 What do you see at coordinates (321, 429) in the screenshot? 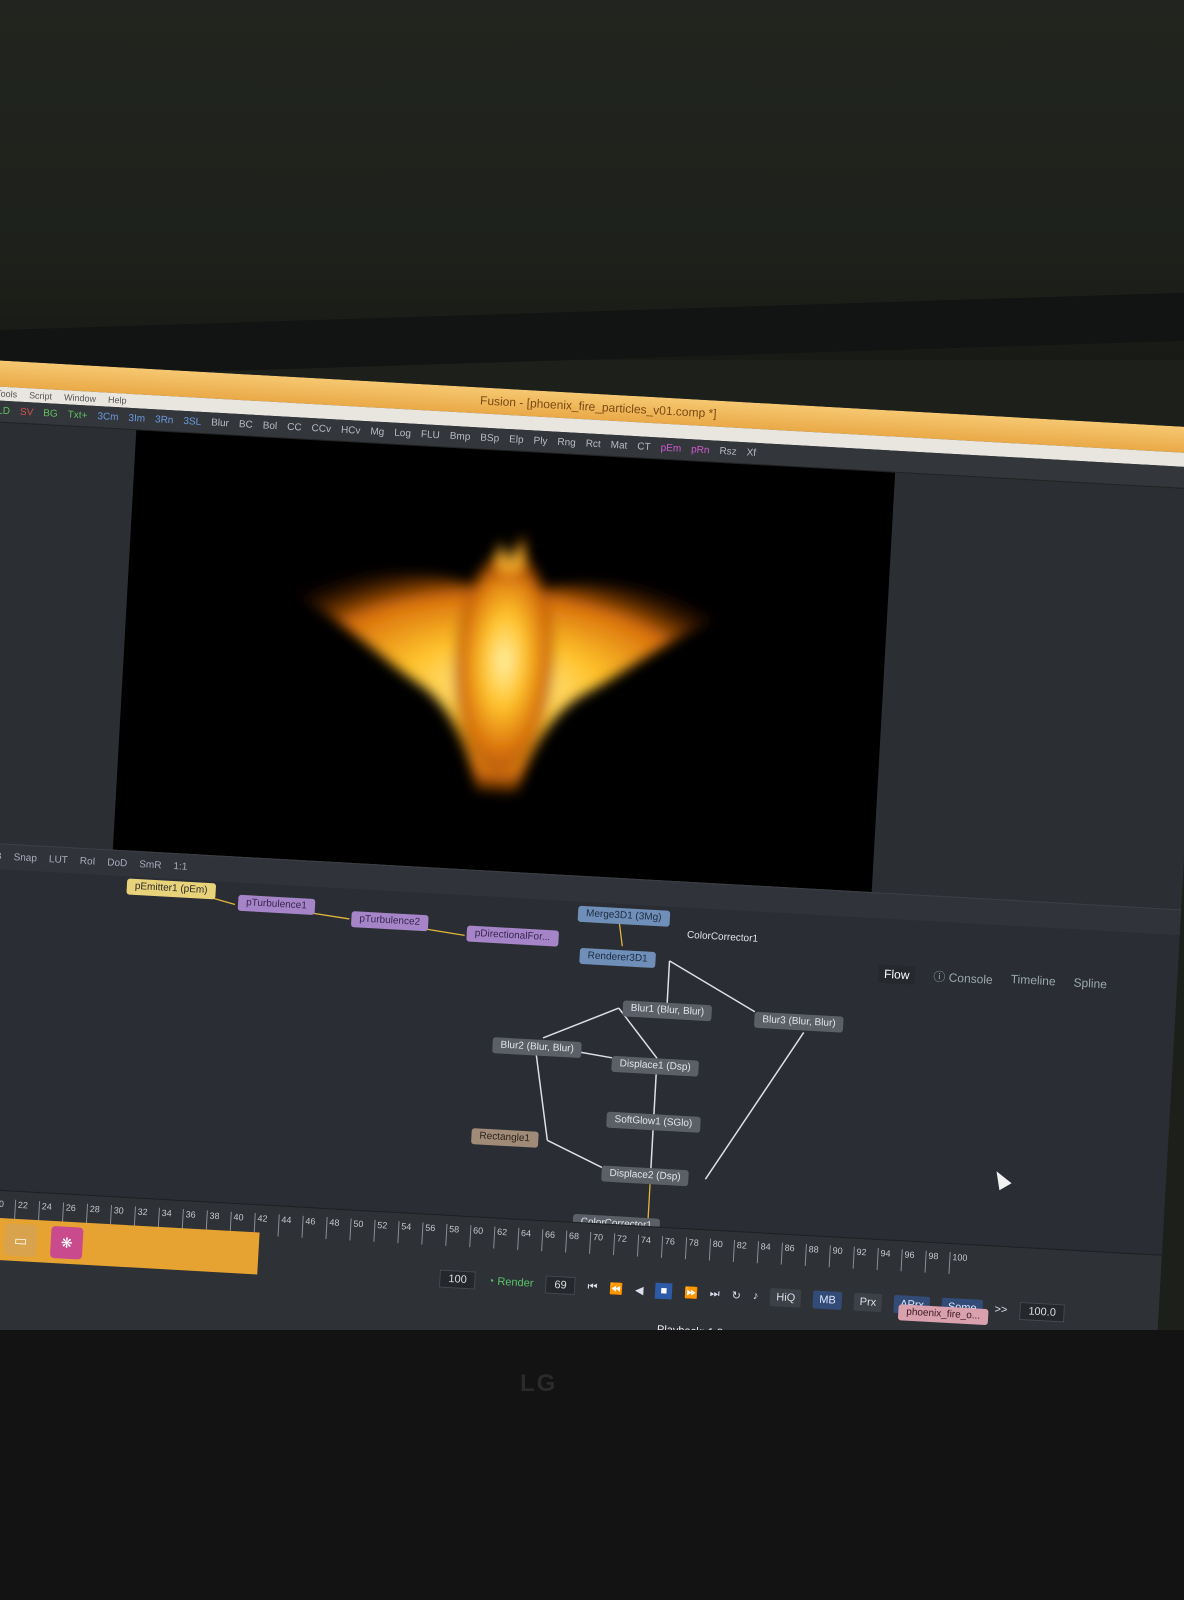
I see `tool-ccv: CCv` at bounding box center [321, 429].